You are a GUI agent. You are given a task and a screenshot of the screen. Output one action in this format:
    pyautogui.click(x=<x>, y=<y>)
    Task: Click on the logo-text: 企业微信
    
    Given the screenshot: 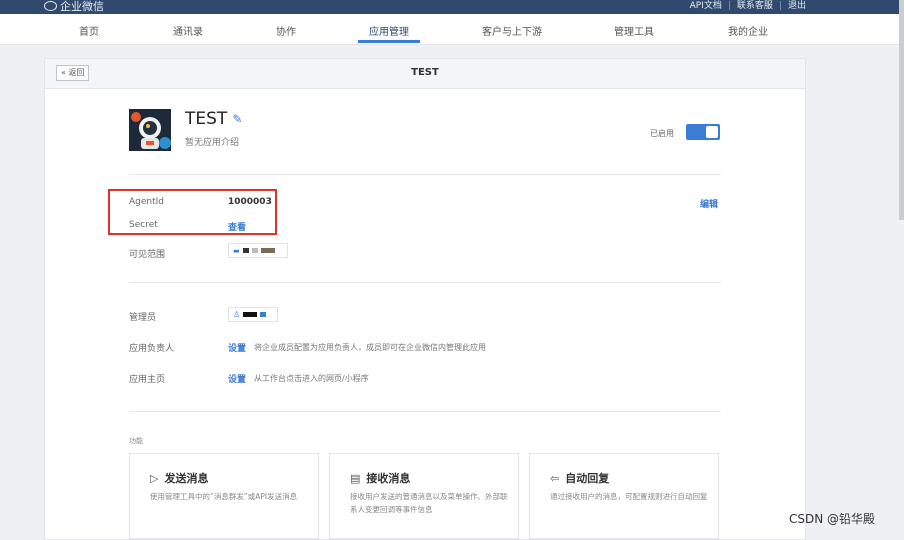 What is the action you would take?
    pyautogui.click(x=82, y=6)
    